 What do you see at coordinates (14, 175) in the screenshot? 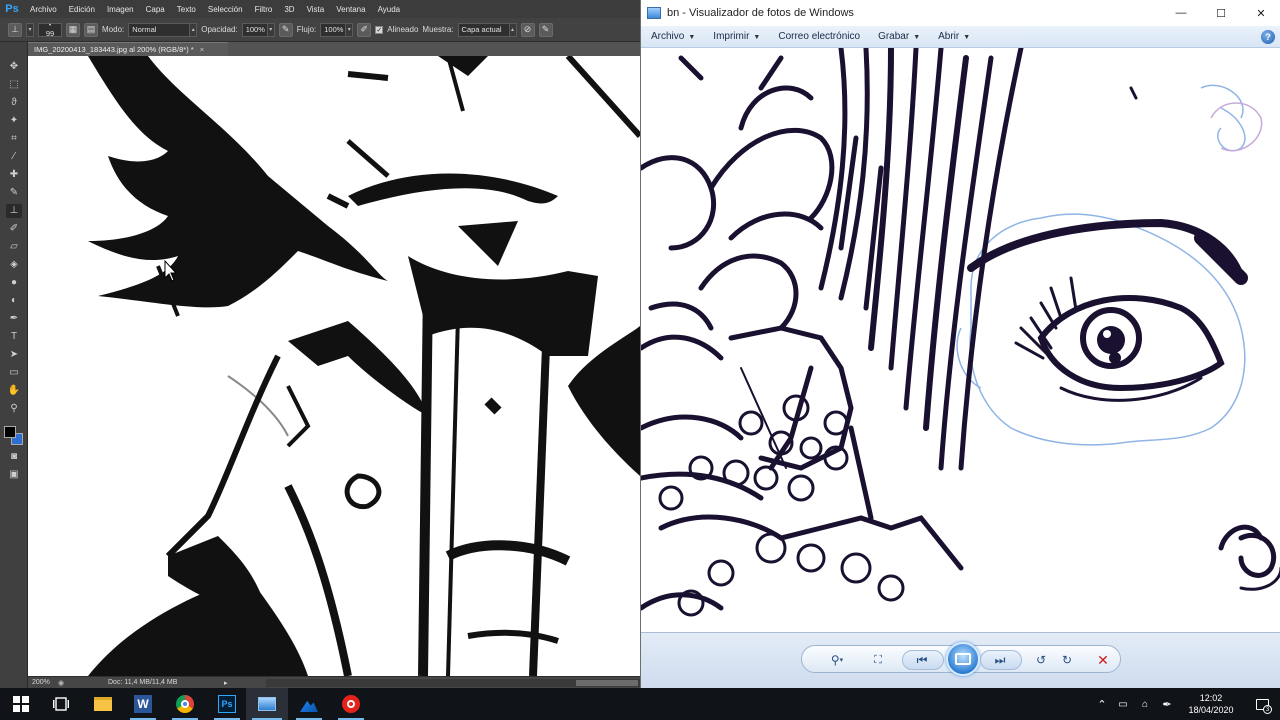
I see `healing-brush-tool-icon: ✚` at bounding box center [14, 175].